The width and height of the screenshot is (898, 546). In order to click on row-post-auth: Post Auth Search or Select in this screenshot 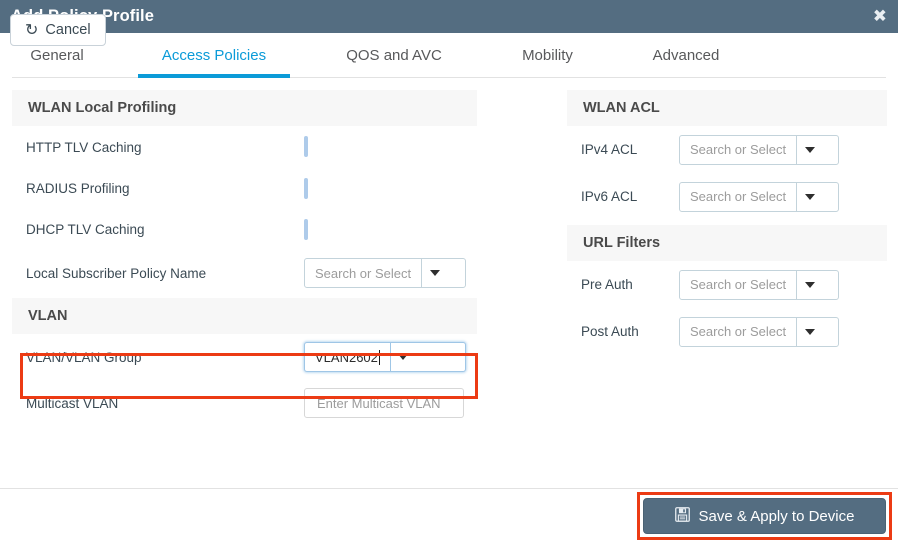, I will do `click(727, 331)`.